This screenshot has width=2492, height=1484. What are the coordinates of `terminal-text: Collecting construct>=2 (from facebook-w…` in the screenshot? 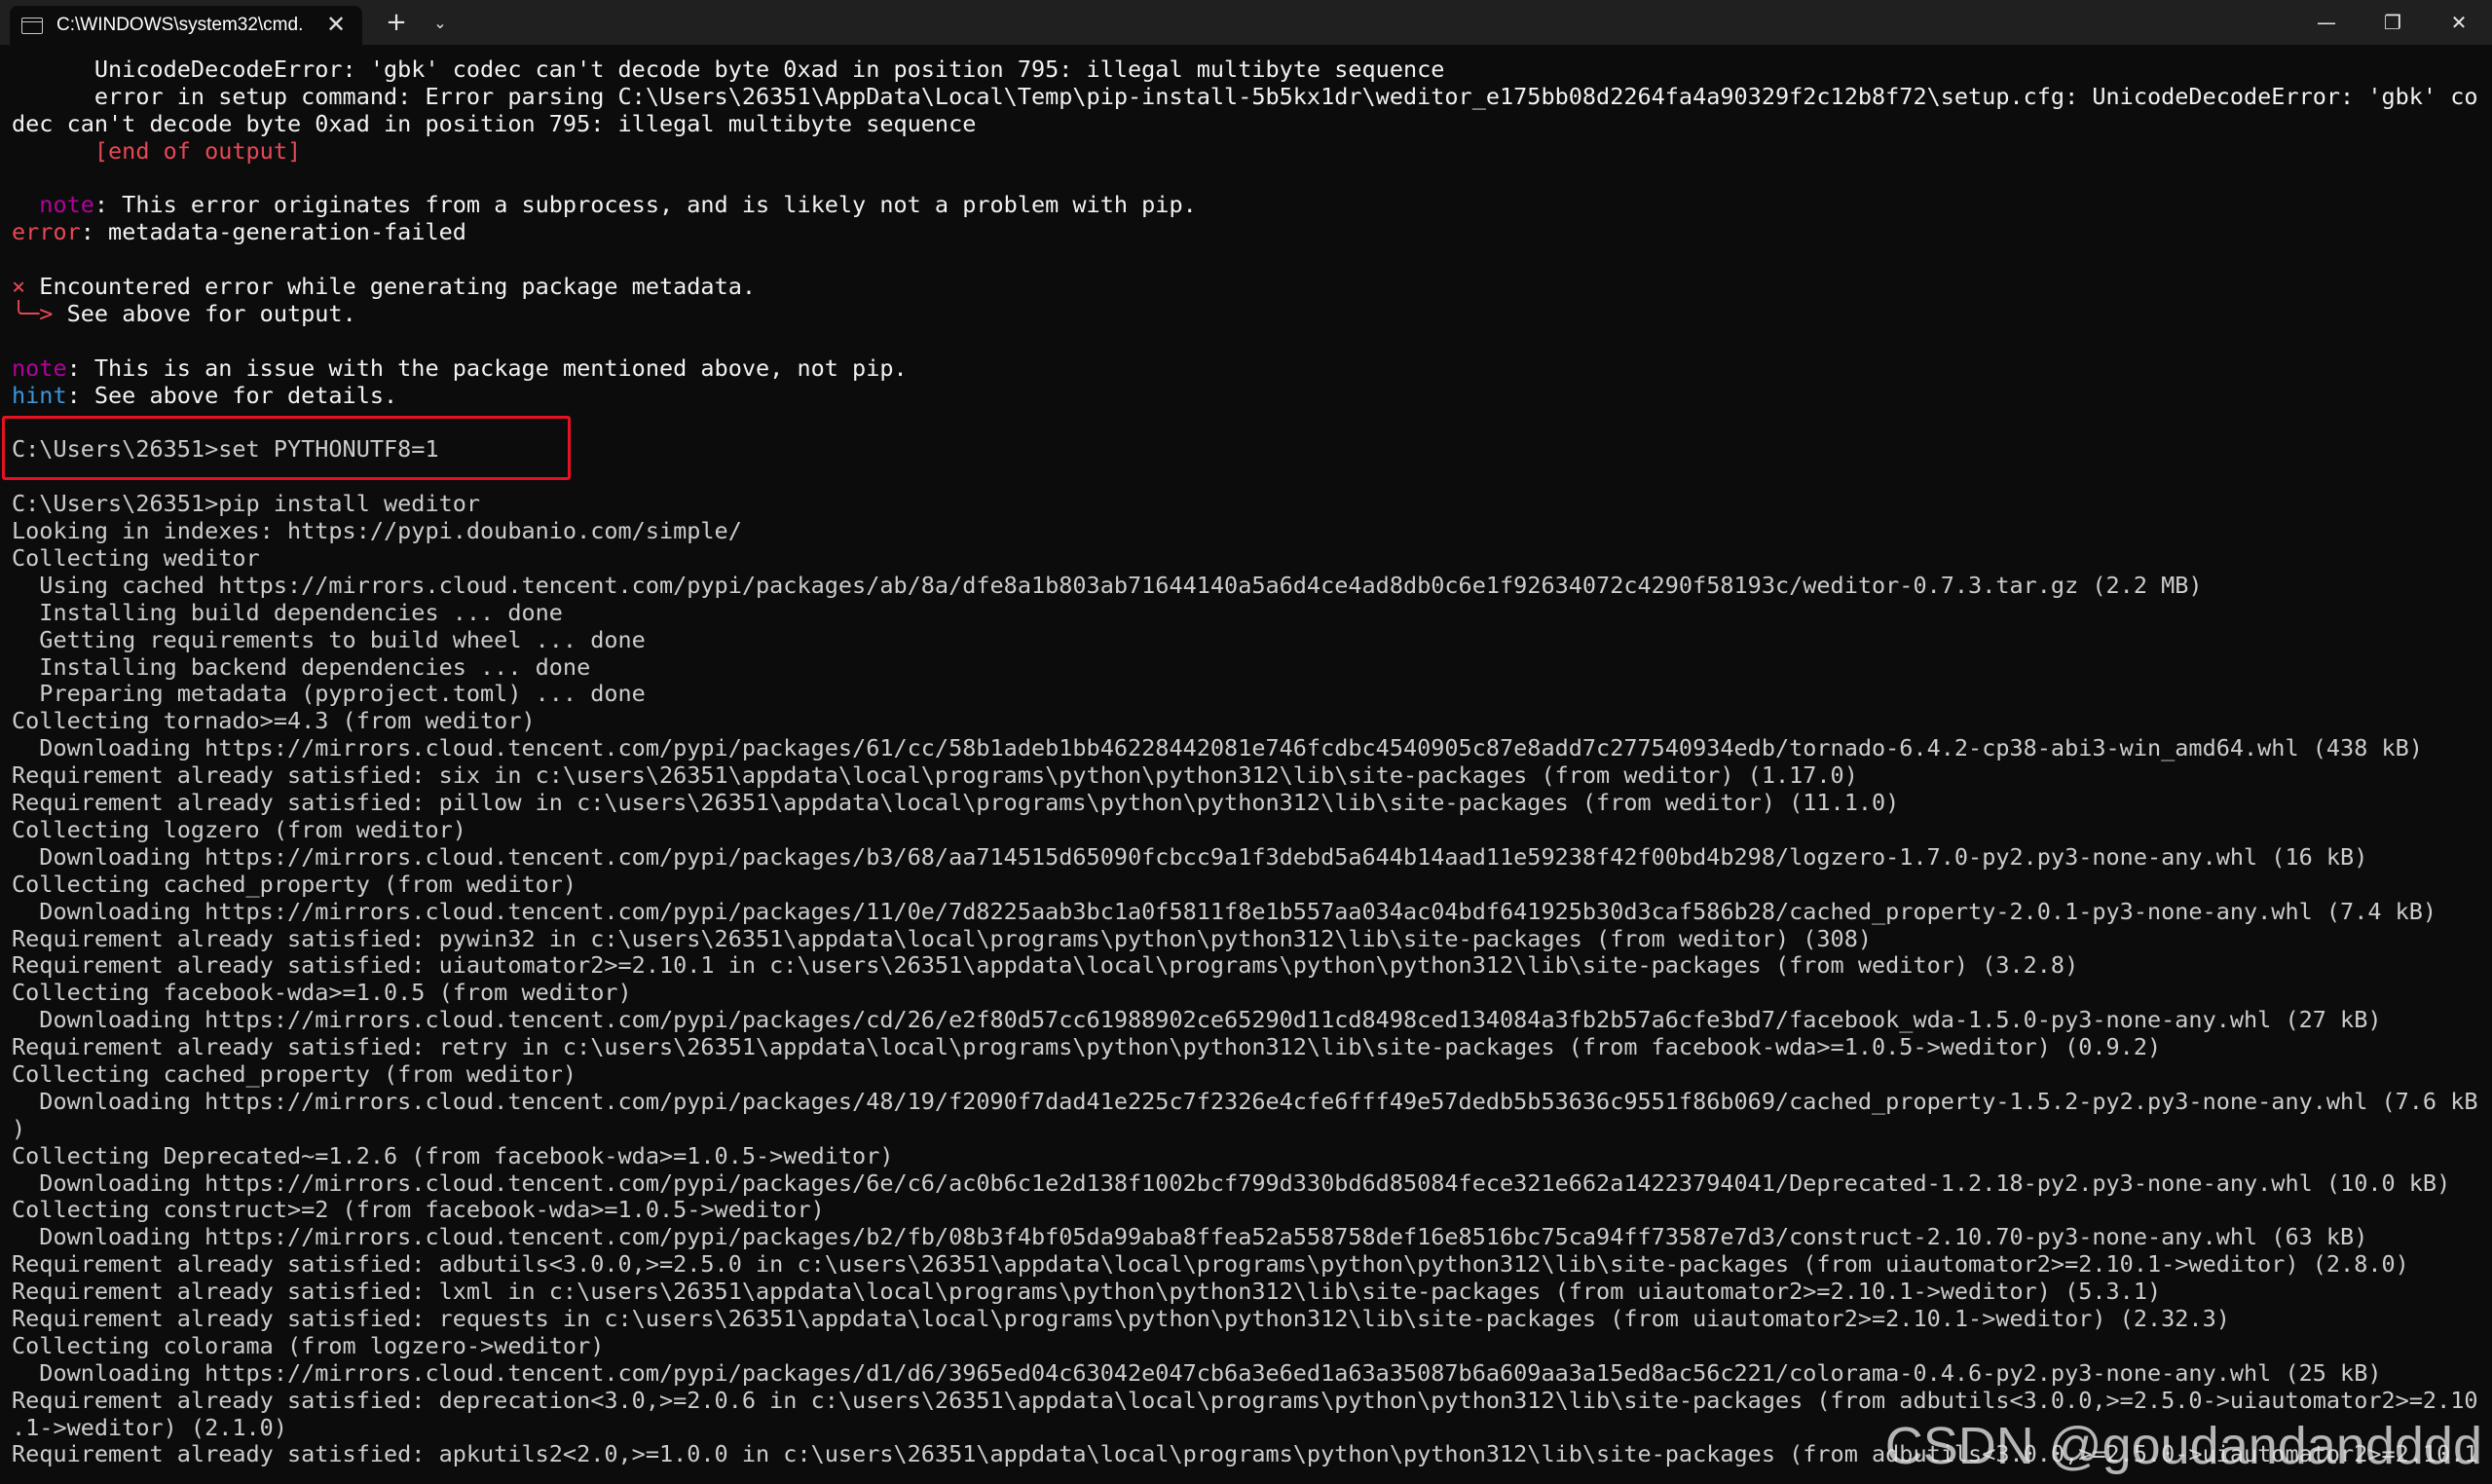 It's located at (418, 1210).